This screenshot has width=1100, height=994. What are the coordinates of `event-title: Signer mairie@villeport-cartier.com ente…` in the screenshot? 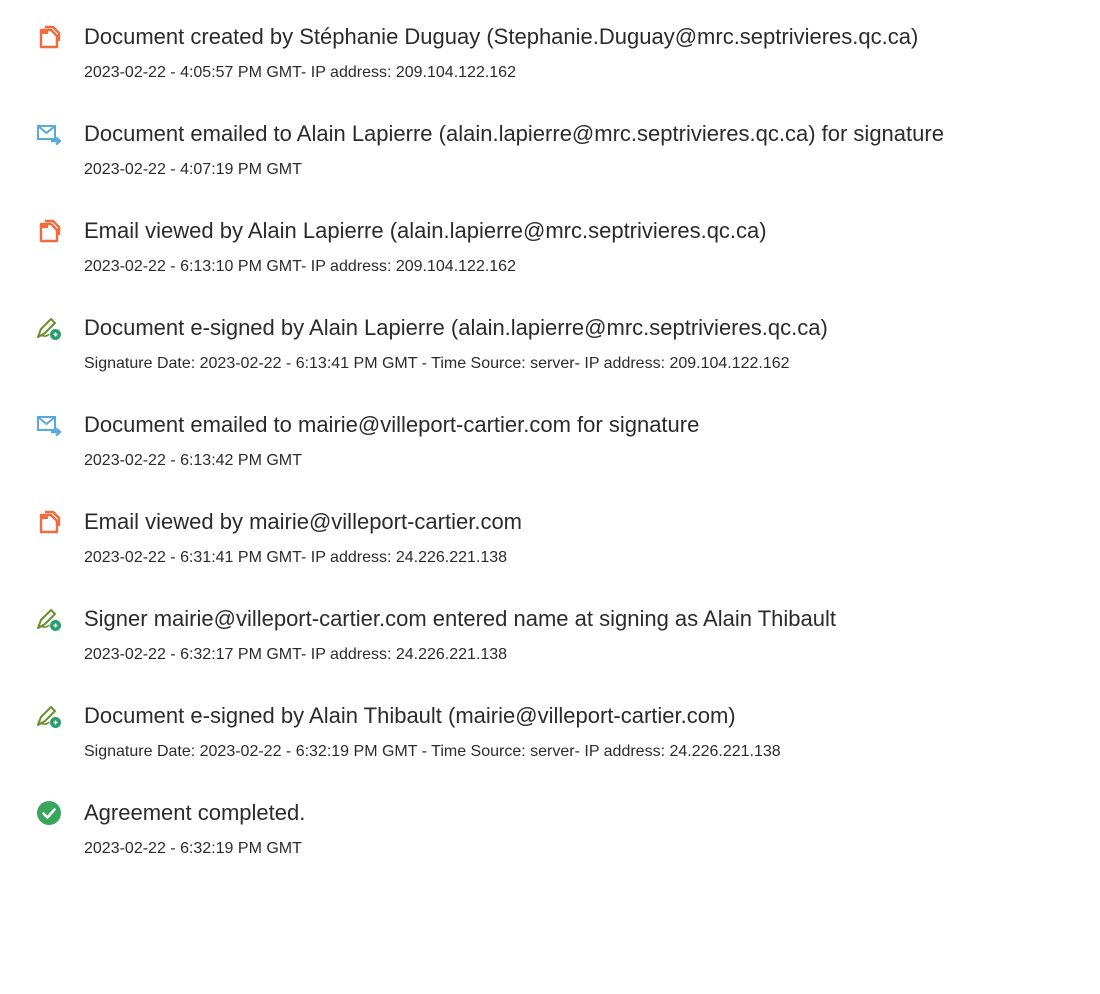 It's located at (460, 618).